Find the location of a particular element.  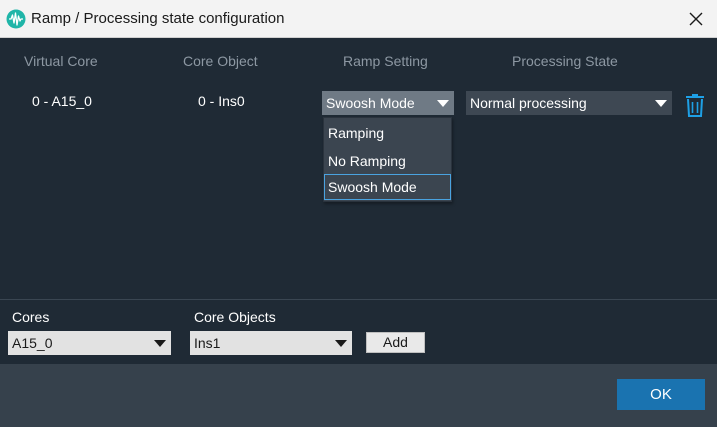

core-object-value: 0 - Ins0 is located at coordinates (221, 101).